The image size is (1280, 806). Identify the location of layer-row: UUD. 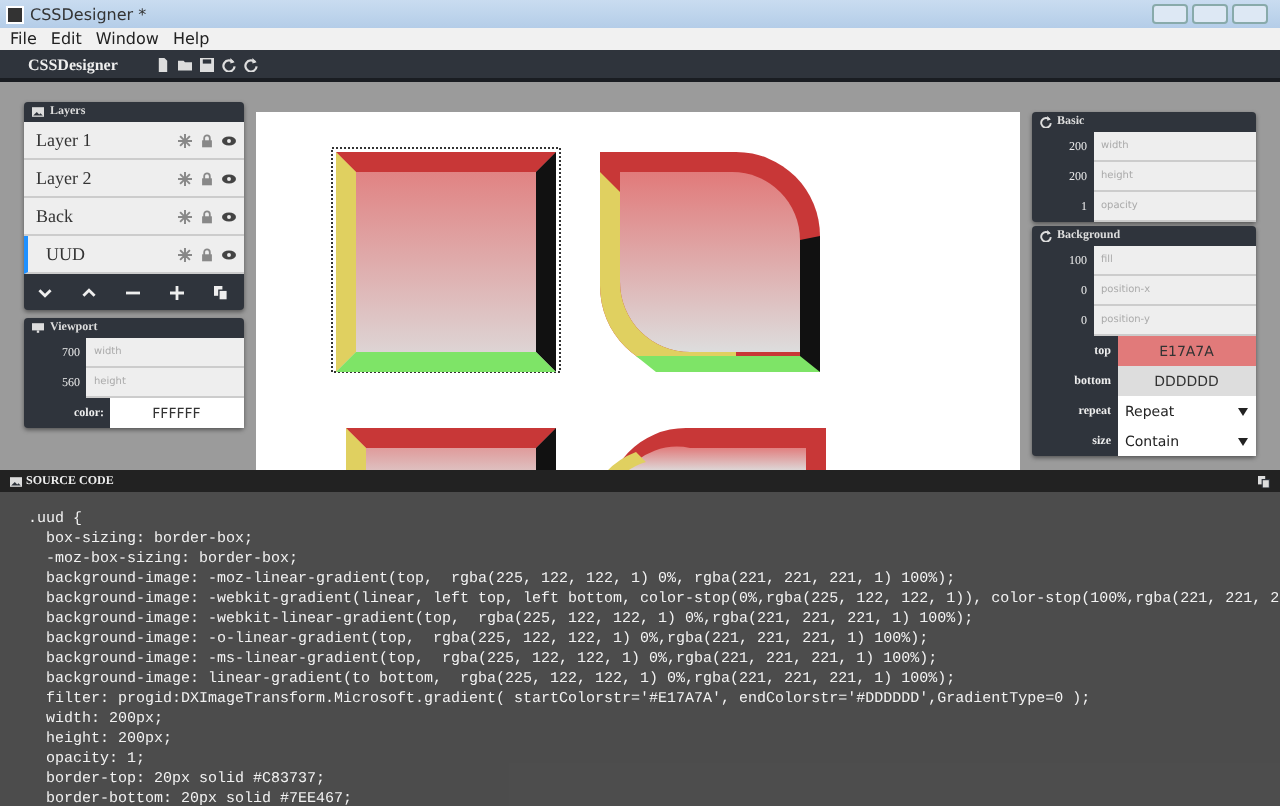
(133, 255).